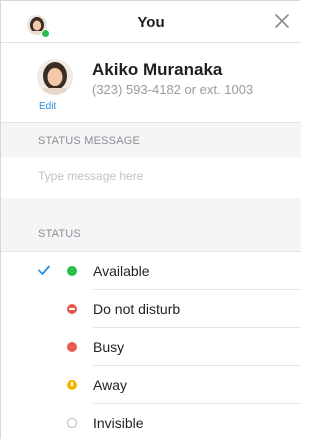  What do you see at coordinates (151, 385) in the screenshot?
I see `status-option-away: Away` at bounding box center [151, 385].